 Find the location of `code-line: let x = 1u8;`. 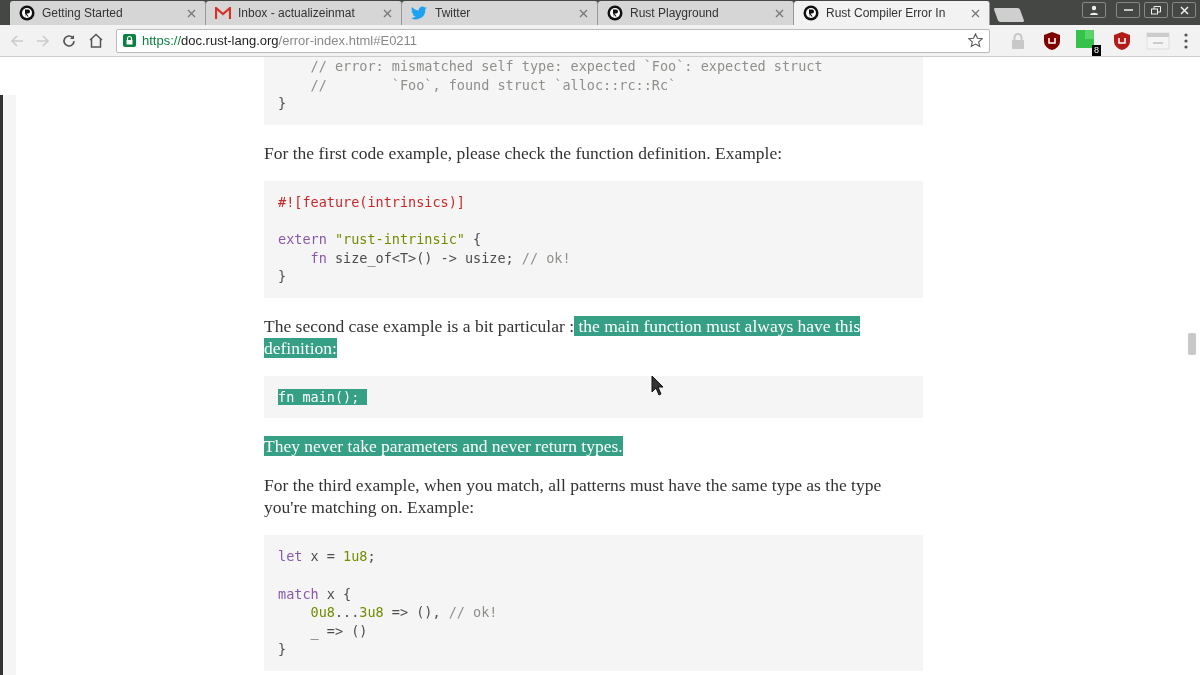

code-line: let x = 1u8; is located at coordinates (327, 556).